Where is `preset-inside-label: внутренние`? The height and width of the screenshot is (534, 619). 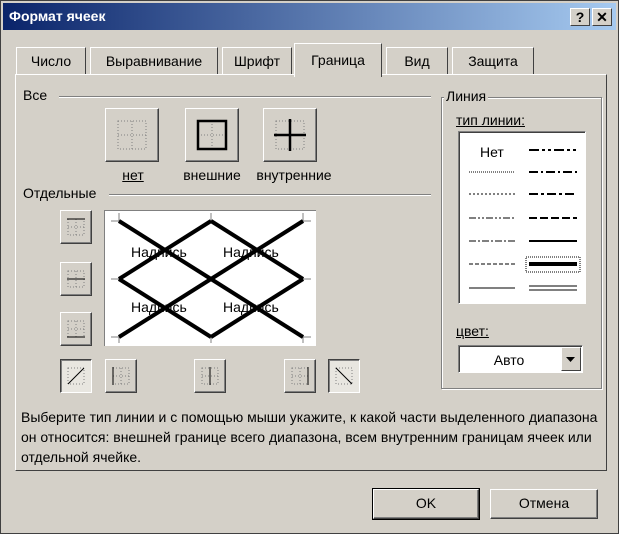 preset-inside-label: внутренние is located at coordinates (294, 175).